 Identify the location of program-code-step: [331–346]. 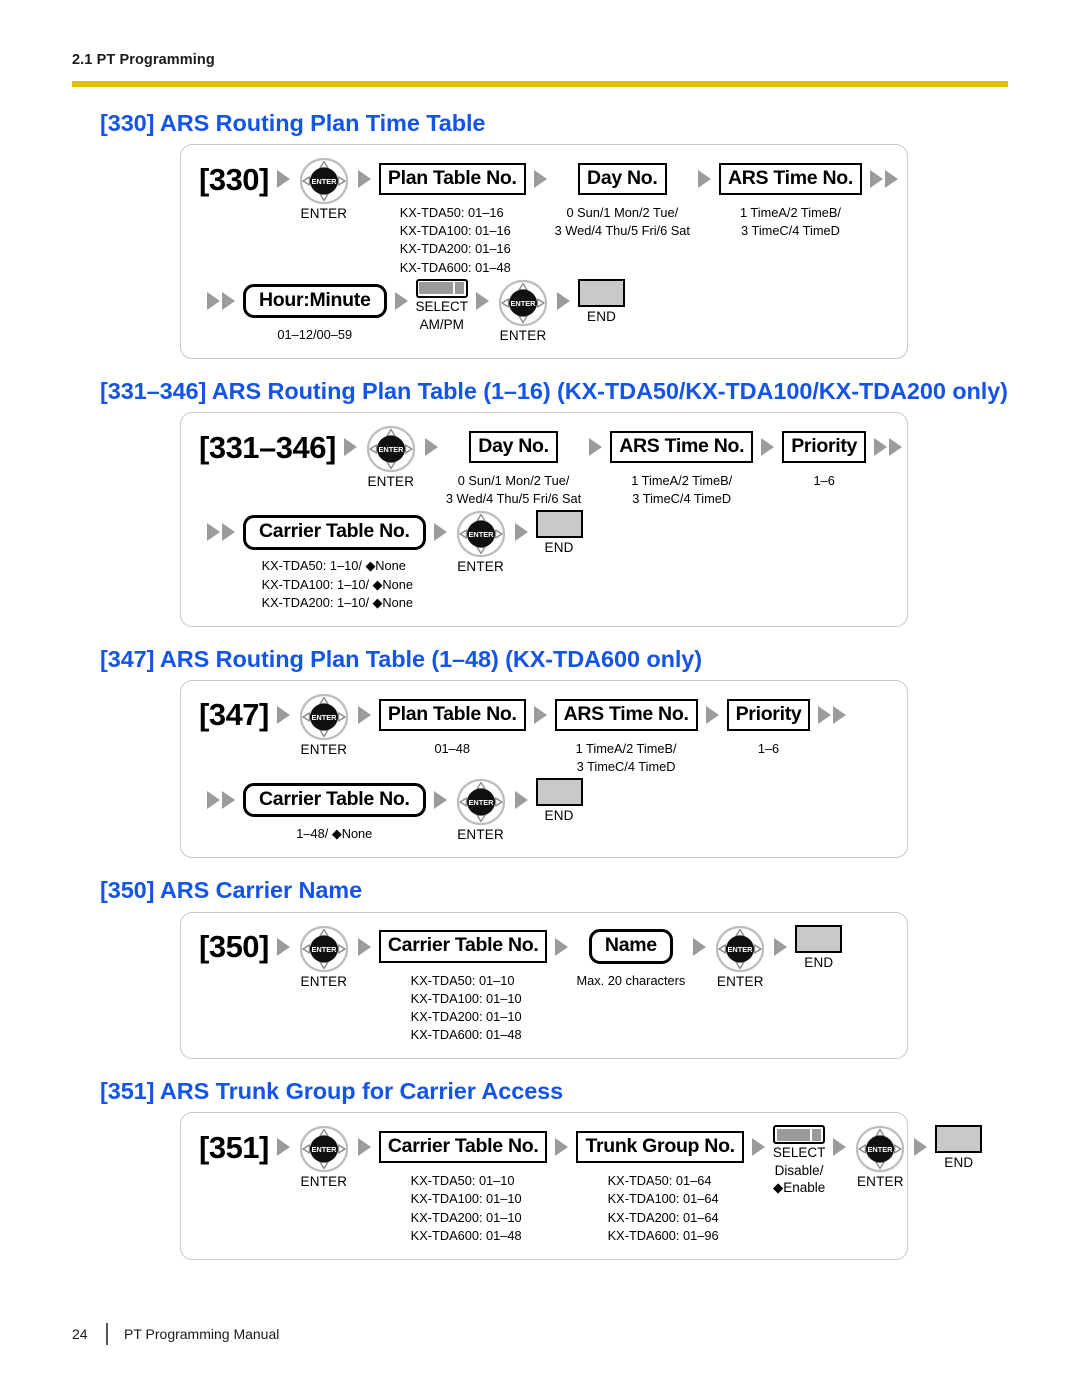
(267, 447).